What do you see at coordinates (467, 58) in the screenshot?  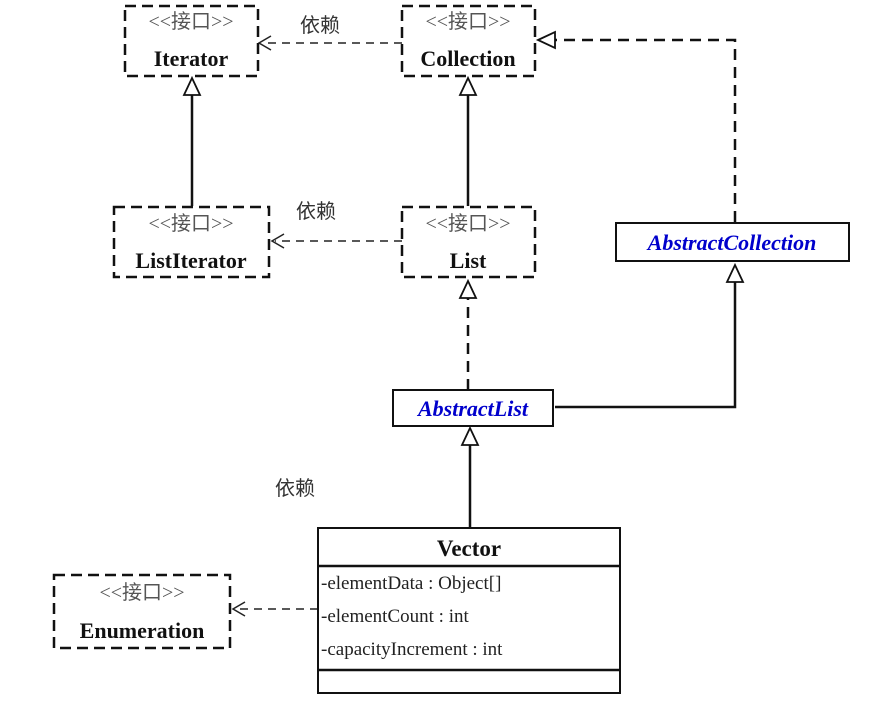 I see `interface-name: Collection` at bounding box center [467, 58].